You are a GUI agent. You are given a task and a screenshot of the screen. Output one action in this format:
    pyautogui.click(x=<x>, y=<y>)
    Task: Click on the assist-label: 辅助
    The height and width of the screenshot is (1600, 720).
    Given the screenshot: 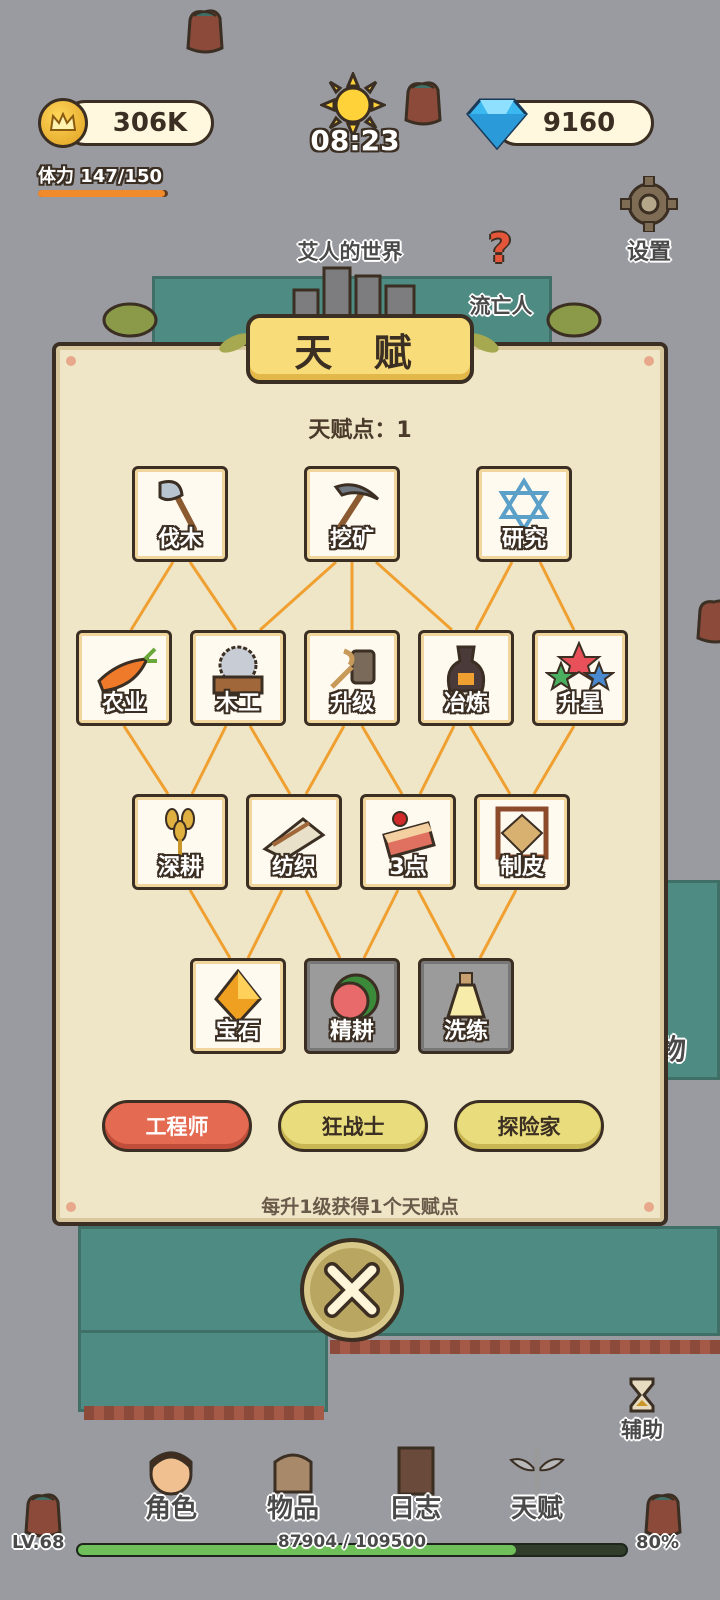 What is the action you would take?
    pyautogui.click(x=642, y=1430)
    